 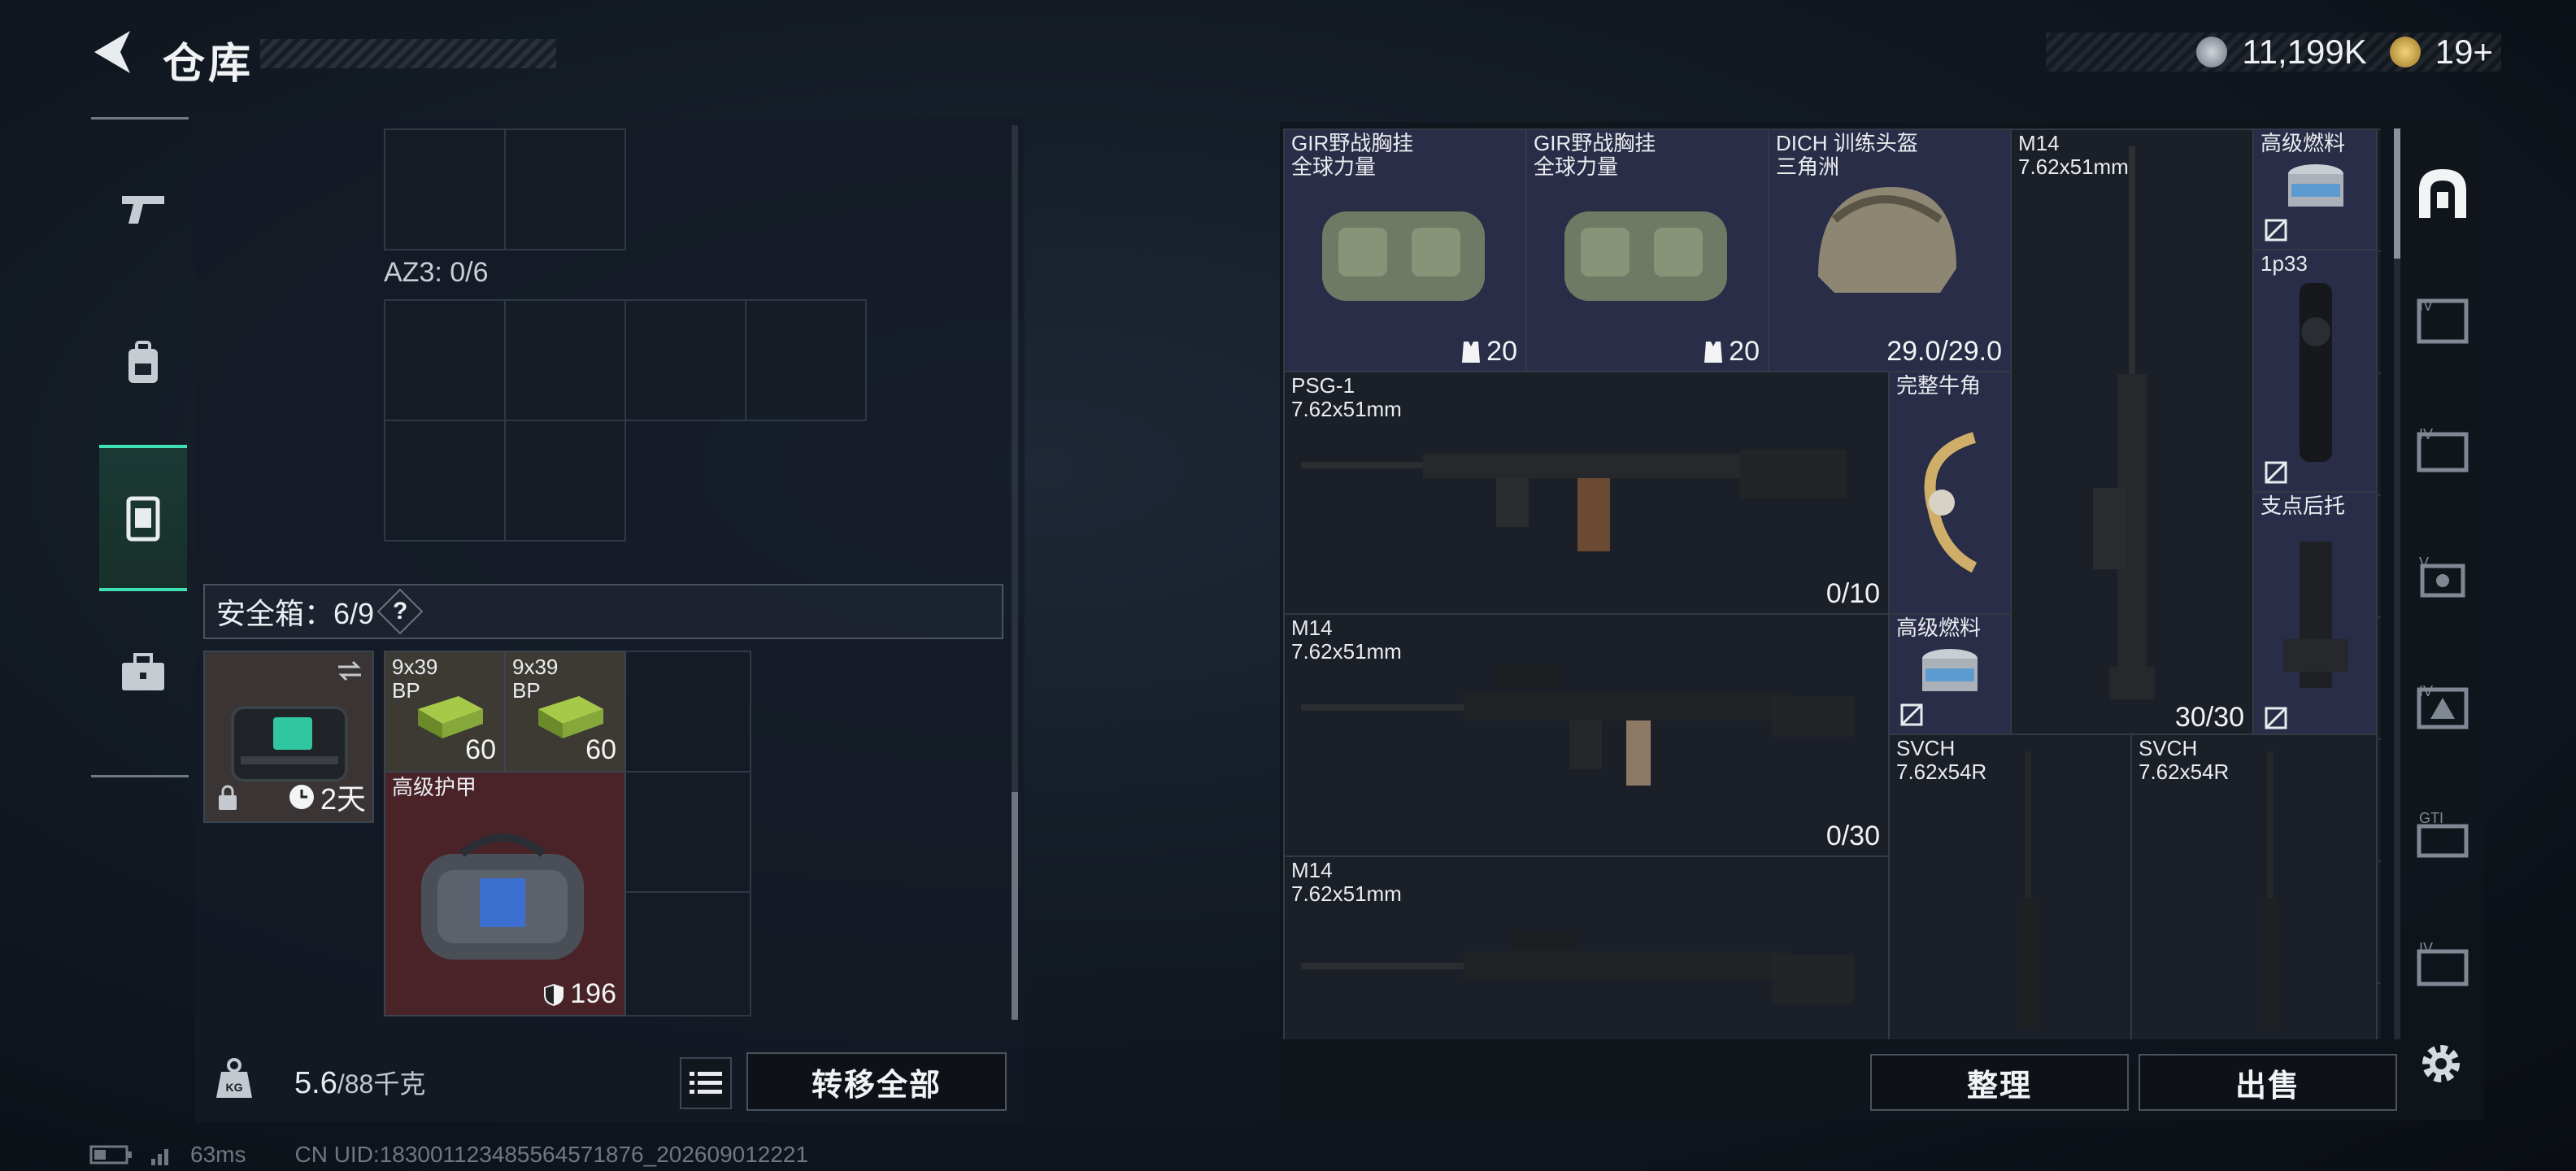 I want to click on weapon-tab, so click(x=143, y=209).